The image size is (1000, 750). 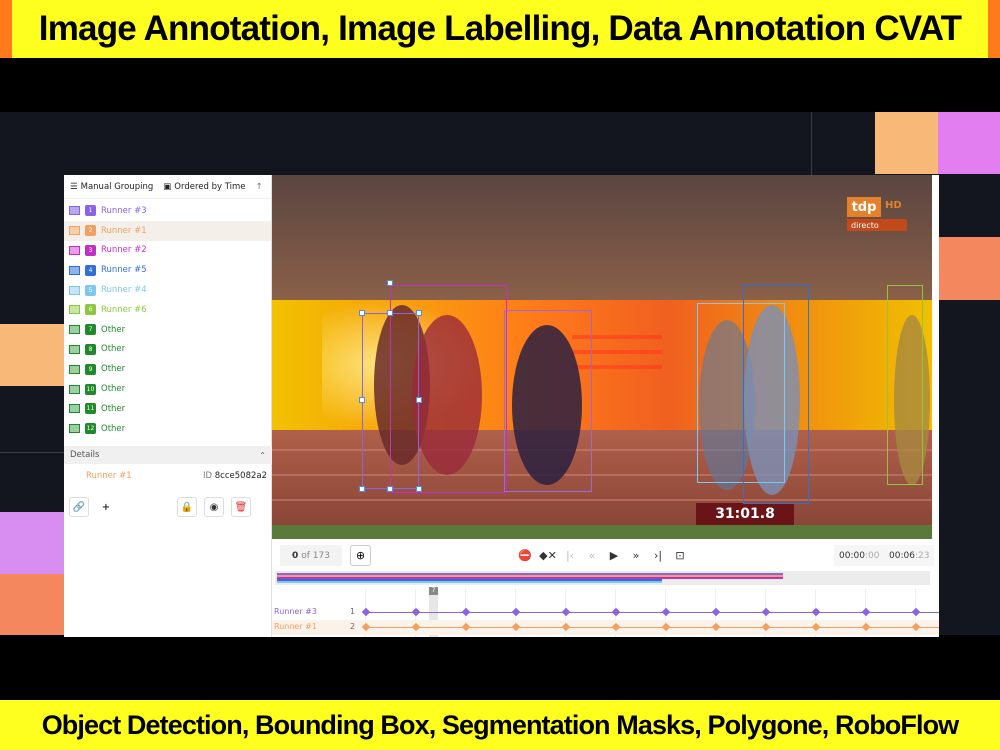 I want to click on object-item: 4 Runner #5, so click(x=167, y=270).